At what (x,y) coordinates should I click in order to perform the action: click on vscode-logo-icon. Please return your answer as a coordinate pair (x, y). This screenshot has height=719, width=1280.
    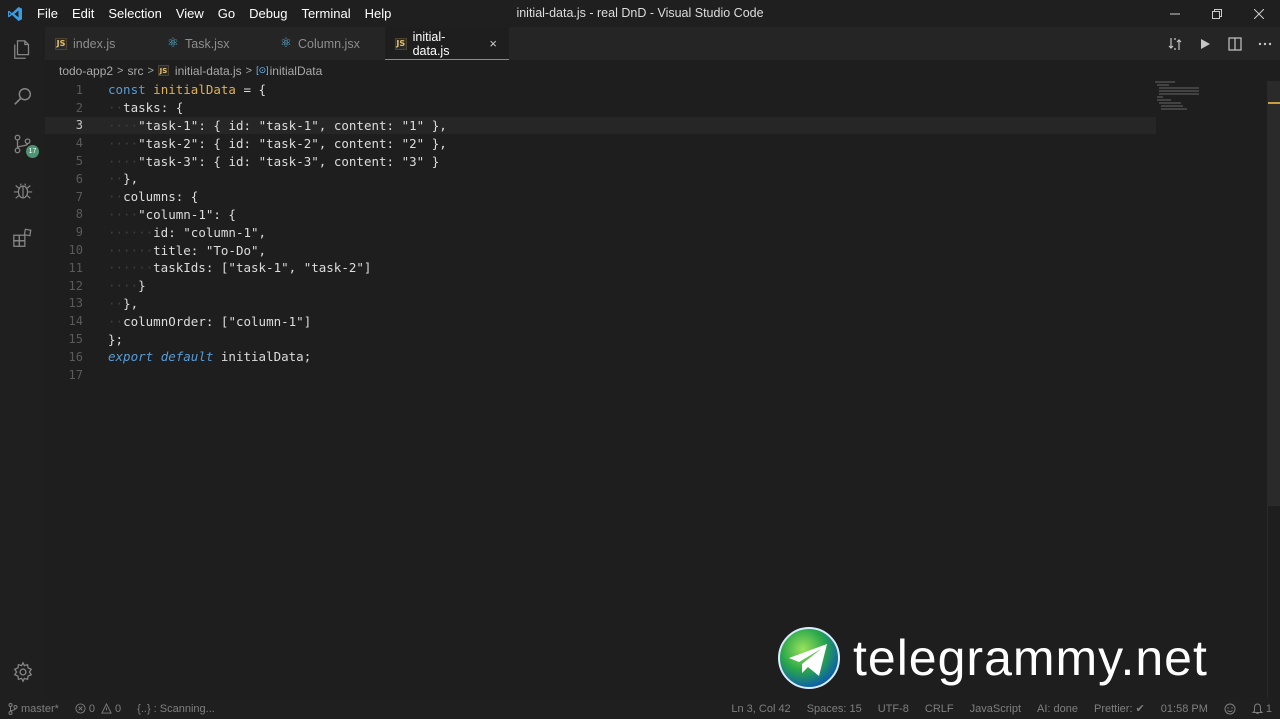
    Looking at the image, I should click on (15, 13).